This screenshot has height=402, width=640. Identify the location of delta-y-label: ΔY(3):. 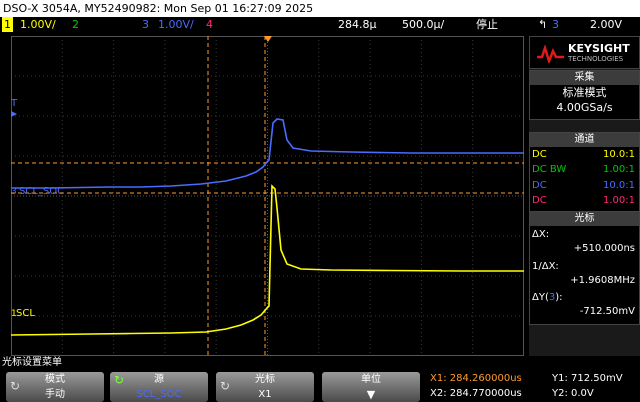
(547, 297).